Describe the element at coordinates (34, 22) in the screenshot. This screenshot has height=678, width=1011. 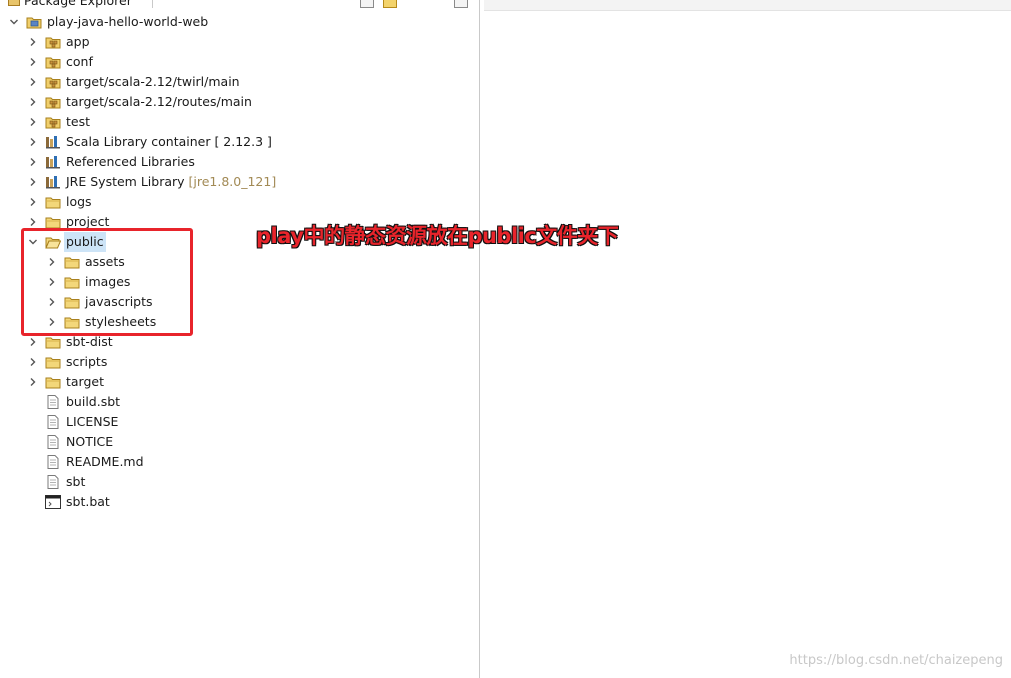
I see `java-project-icon` at that location.